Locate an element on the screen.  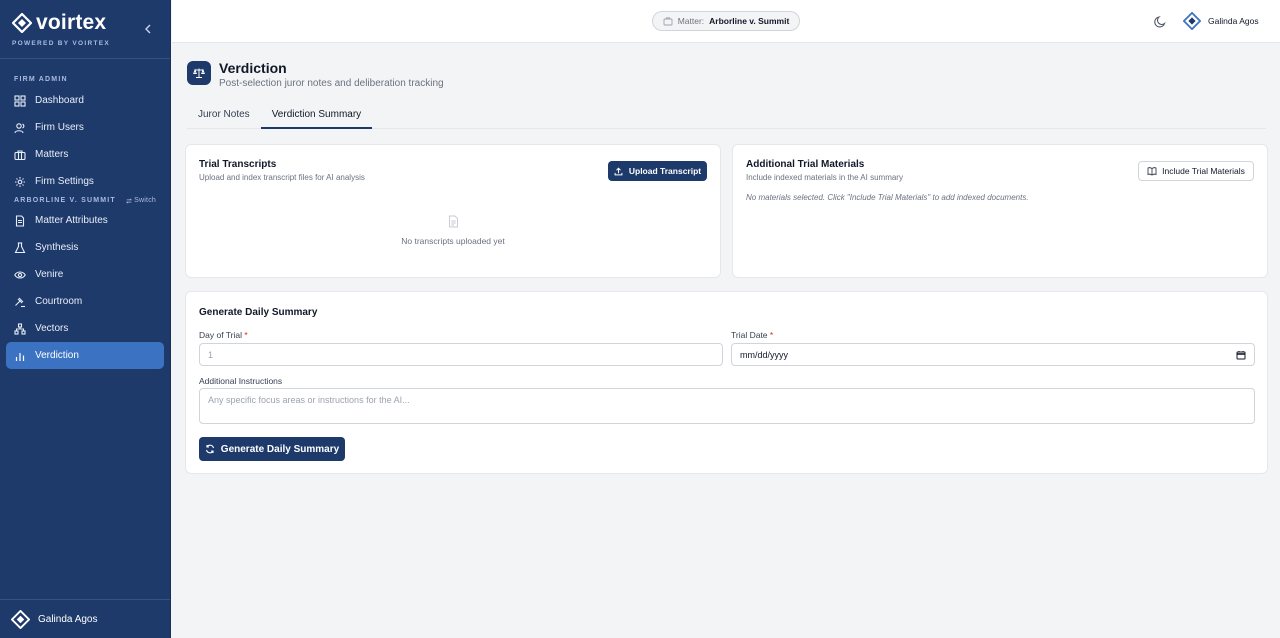
gavel-icon is located at coordinates (20, 302).